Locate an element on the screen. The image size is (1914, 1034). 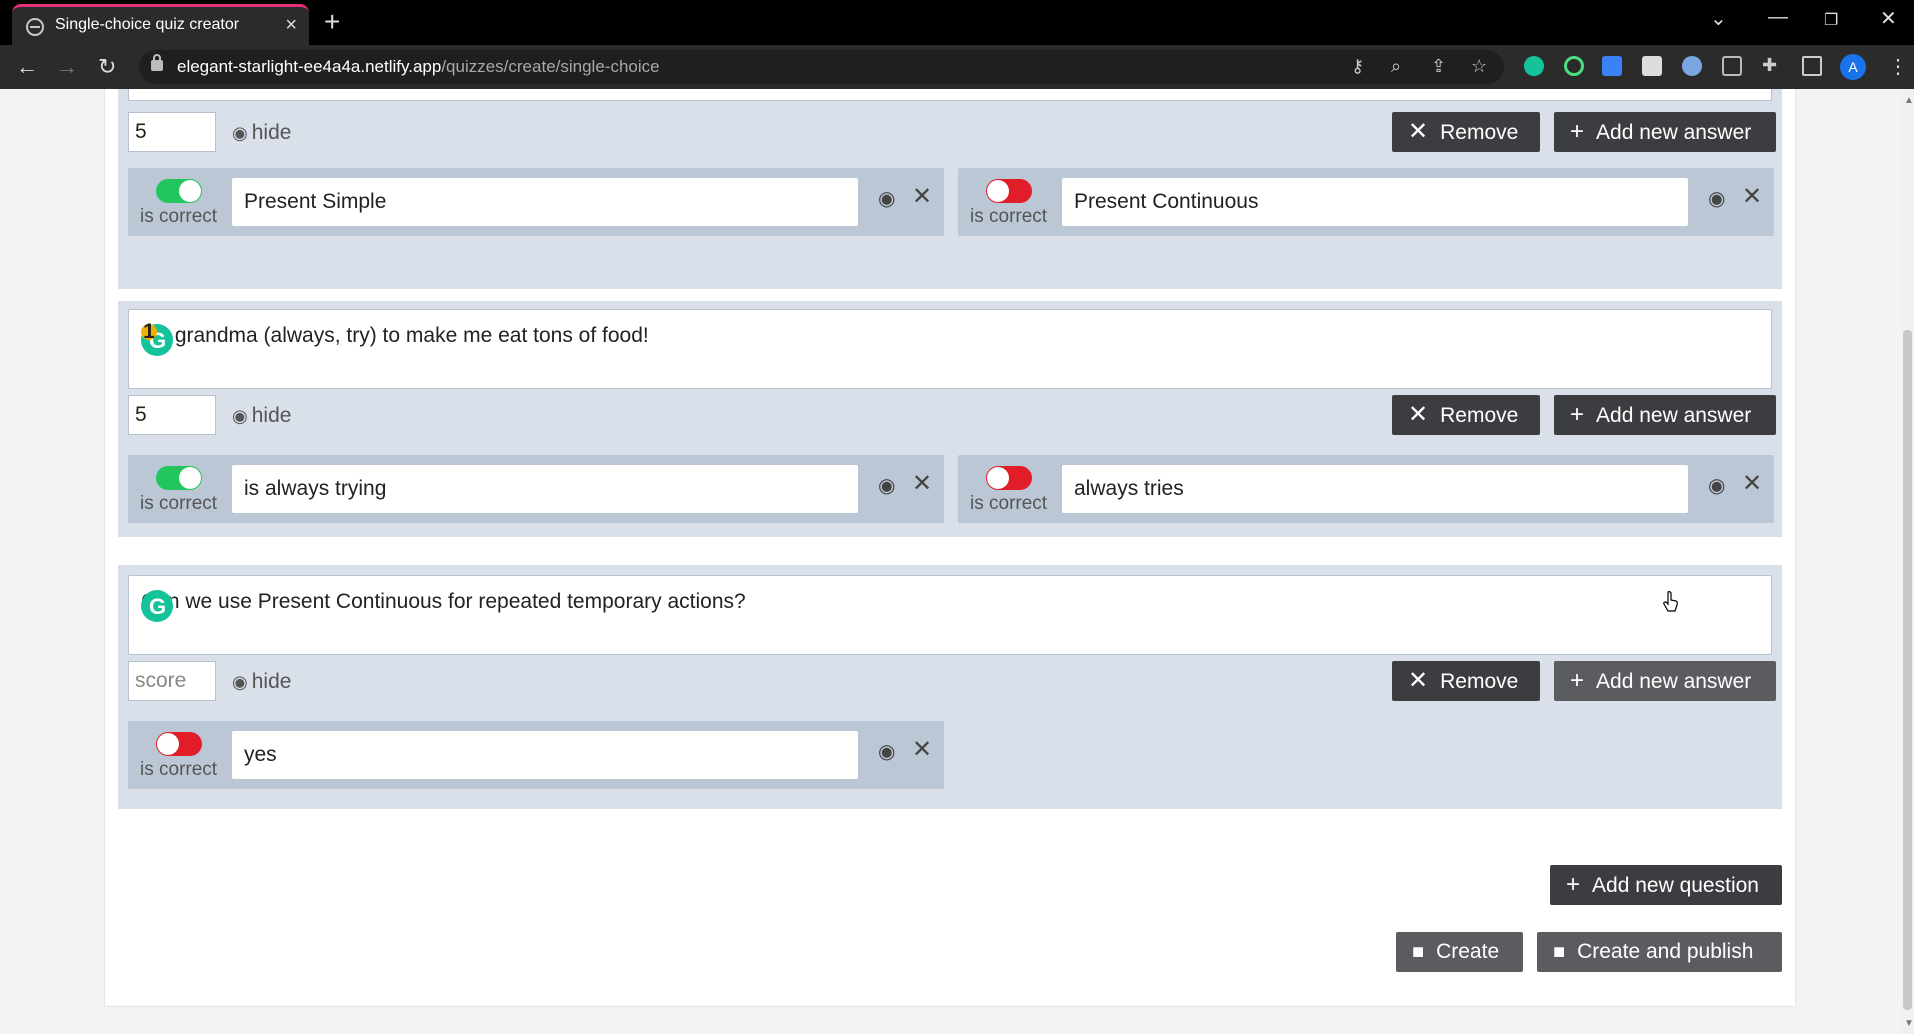
scroll-down-icon: ▼ is located at coordinates (1909, 1023).